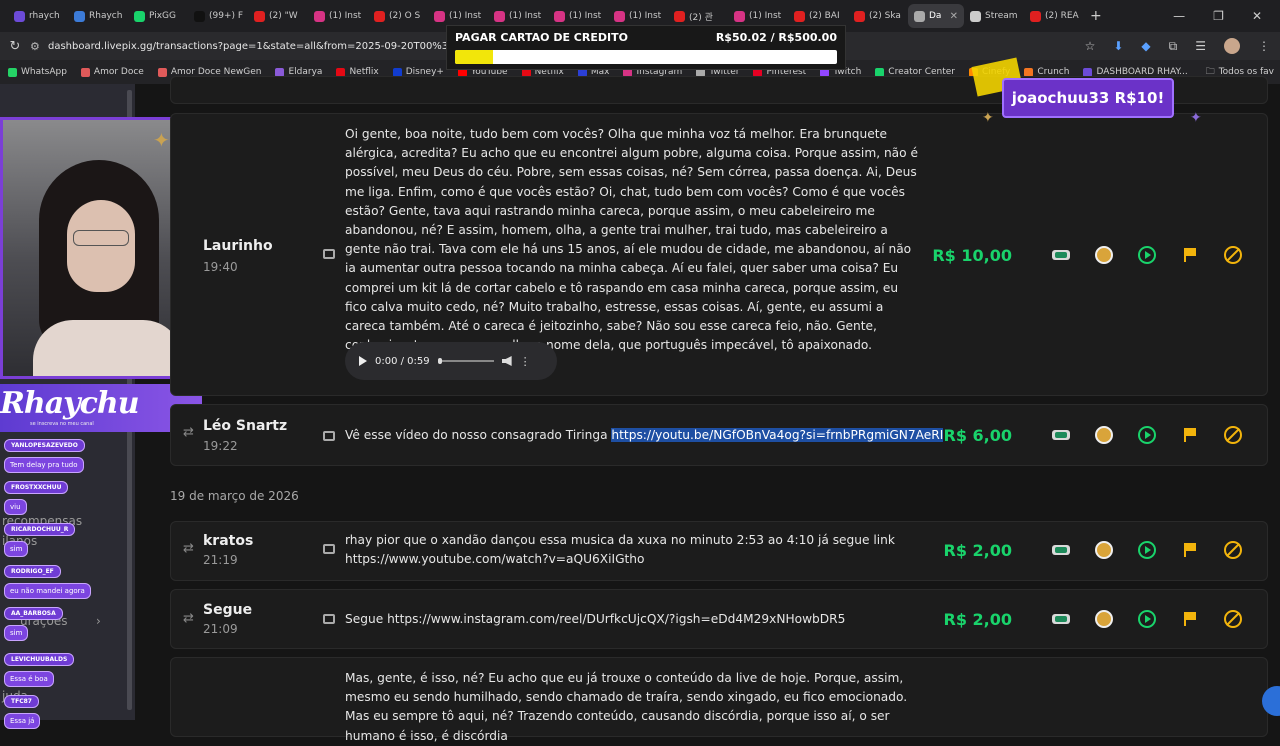 Image resolution: width=1280 pixels, height=746 pixels. I want to click on bookmark-item: Amor Doce, so click(112, 72).